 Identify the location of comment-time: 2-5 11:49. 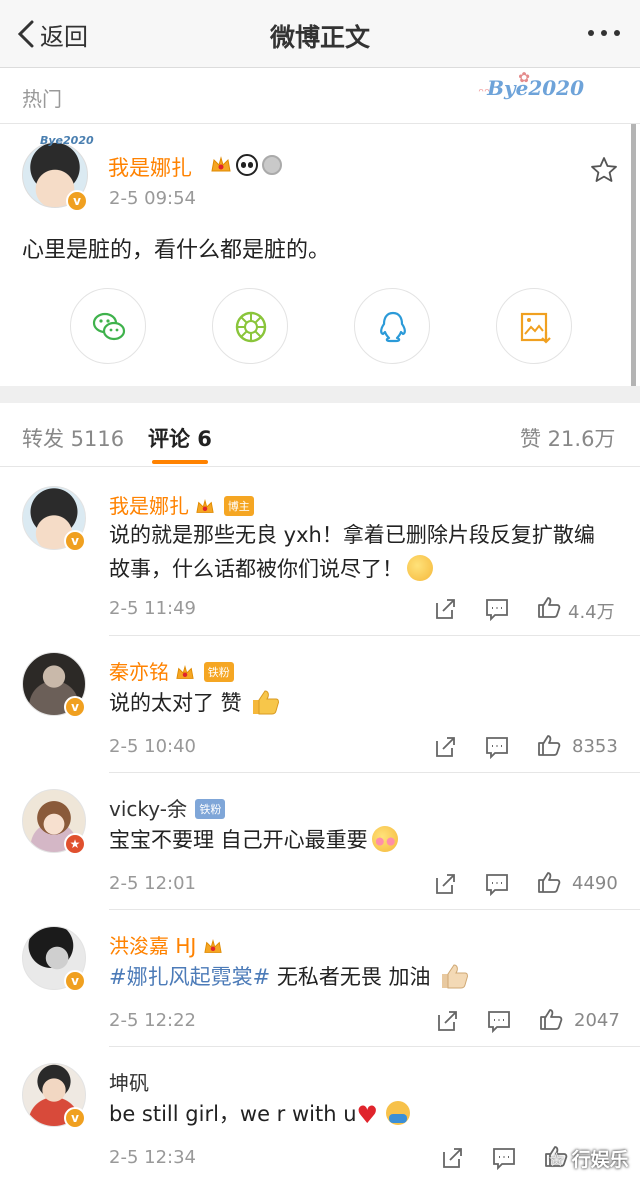
(152, 608).